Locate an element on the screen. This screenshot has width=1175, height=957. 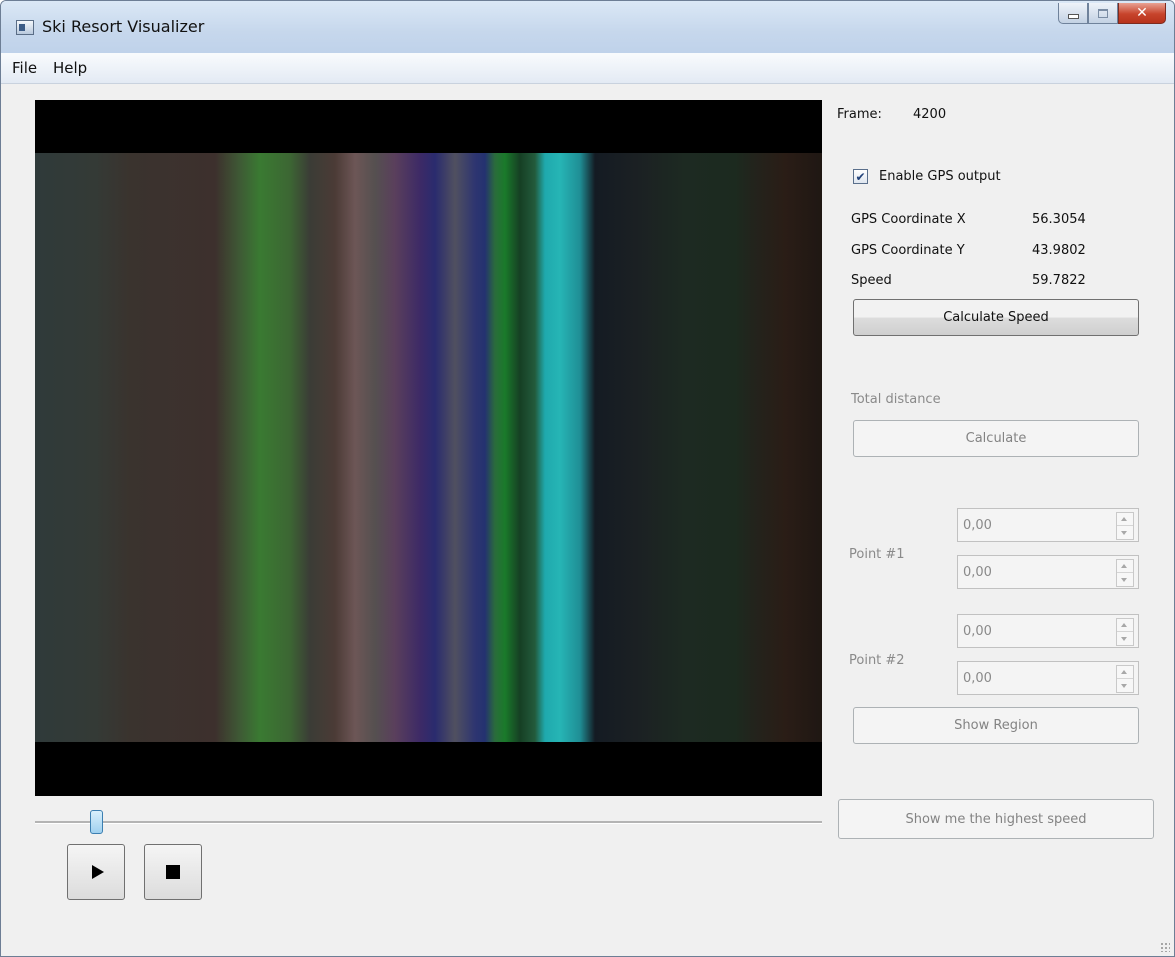
stop-button is located at coordinates (173, 872).